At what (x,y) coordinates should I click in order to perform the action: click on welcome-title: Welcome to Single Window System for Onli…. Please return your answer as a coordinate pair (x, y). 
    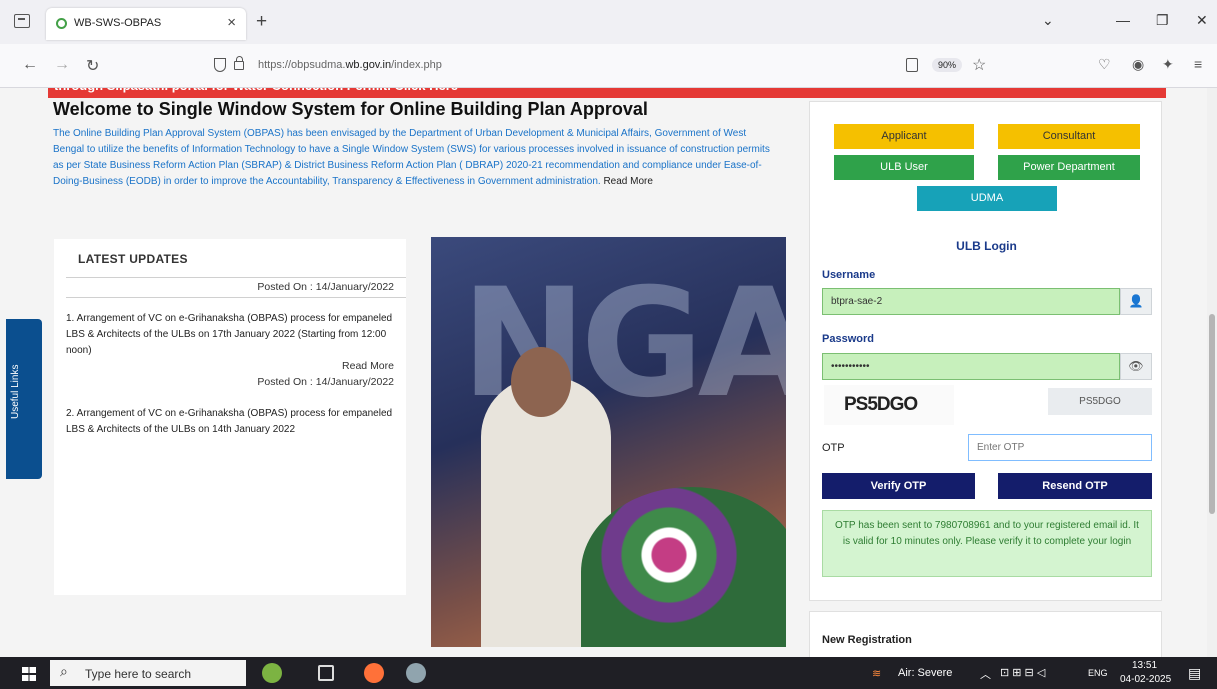
    Looking at the image, I should click on (350, 109).